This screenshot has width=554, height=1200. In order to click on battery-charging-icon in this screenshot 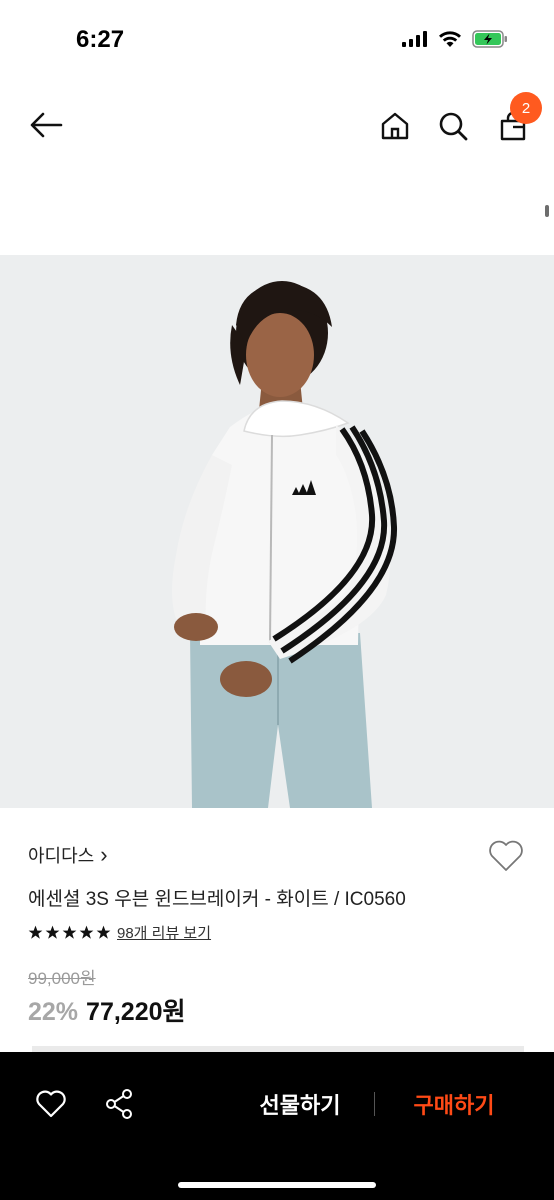, I will do `click(490, 41)`.